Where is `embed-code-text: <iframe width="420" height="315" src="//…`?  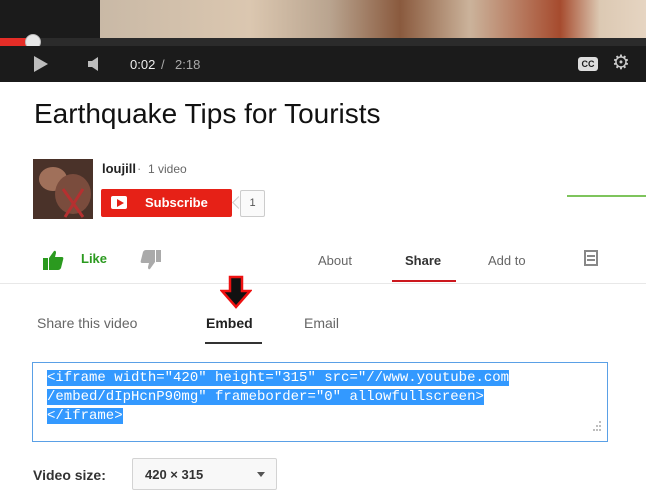 embed-code-text: <iframe width="420" height="315" src="//… is located at coordinates (317, 397).